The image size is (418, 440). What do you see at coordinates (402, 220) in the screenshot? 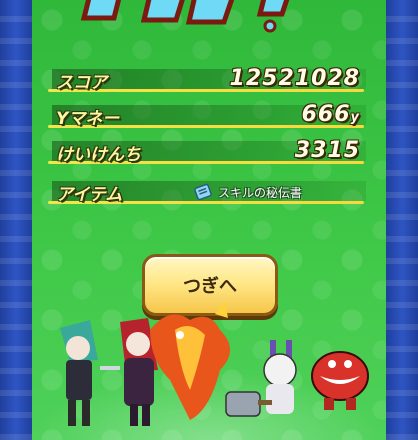
I see `right-border` at bounding box center [402, 220].